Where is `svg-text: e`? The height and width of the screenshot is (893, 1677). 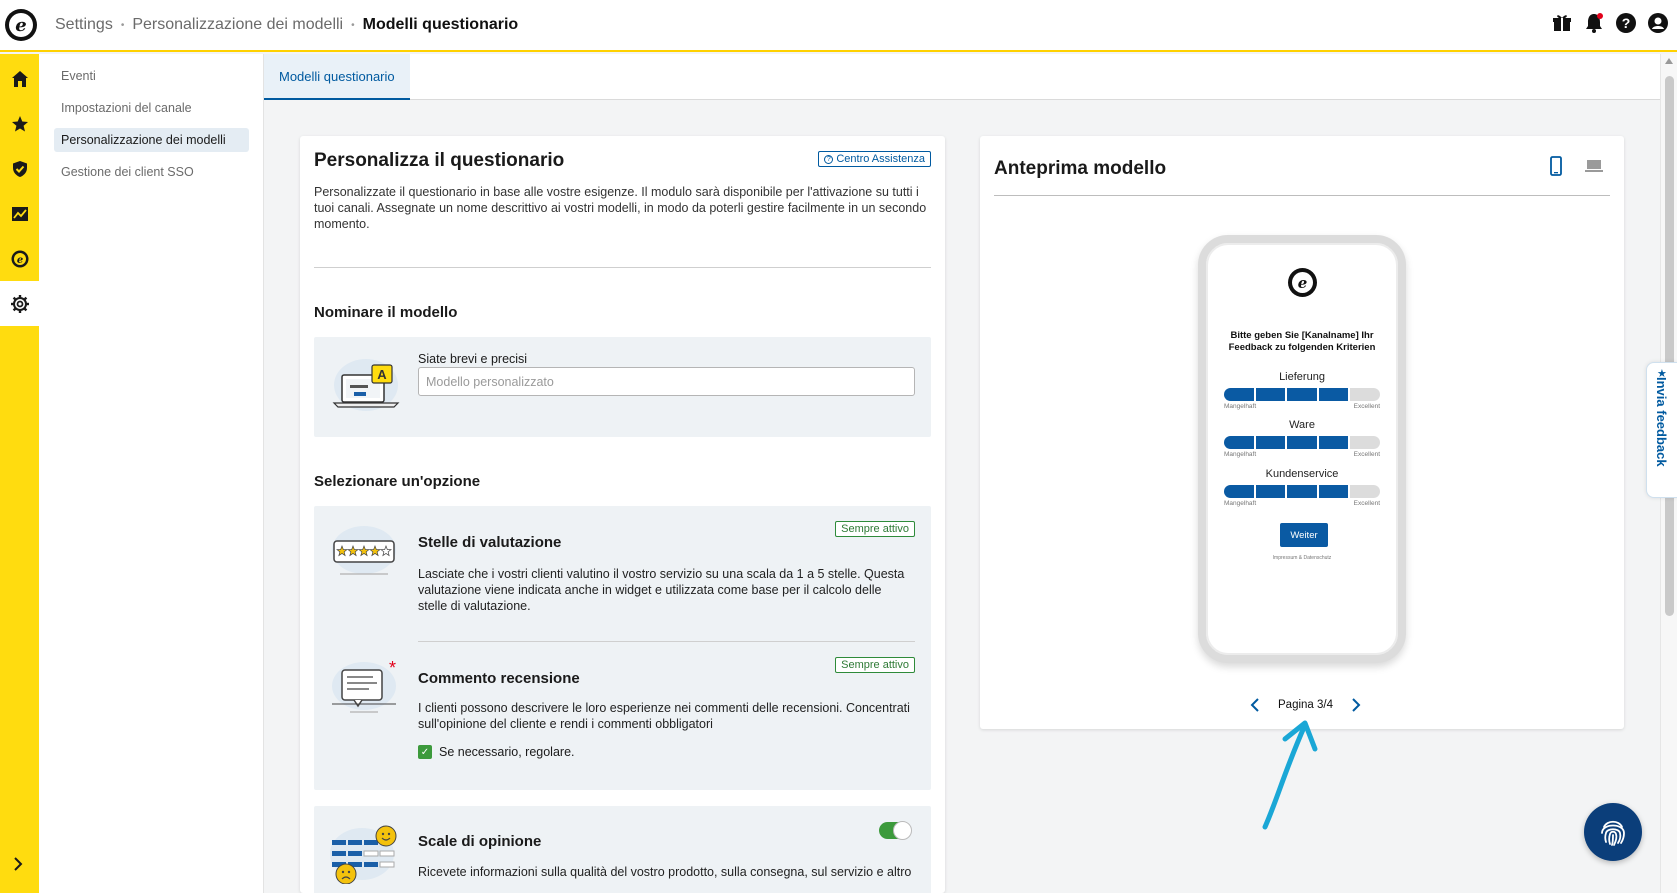
svg-text: e is located at coordinates (19, 260).